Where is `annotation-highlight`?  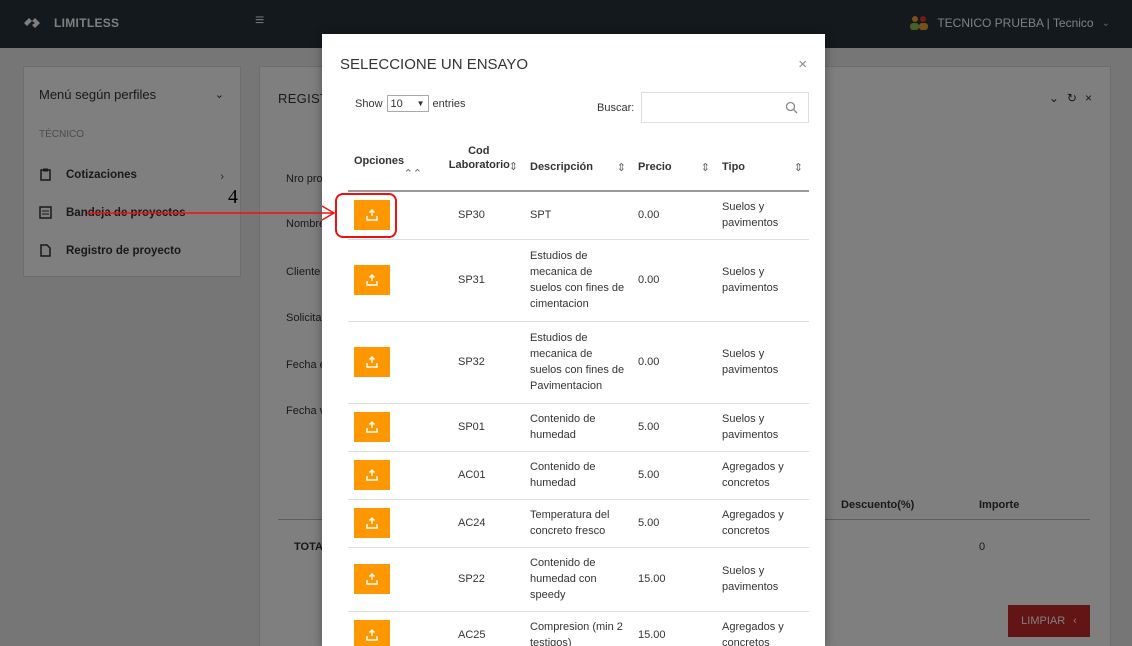 annotation-highlight is located at coordinates (366, 215).